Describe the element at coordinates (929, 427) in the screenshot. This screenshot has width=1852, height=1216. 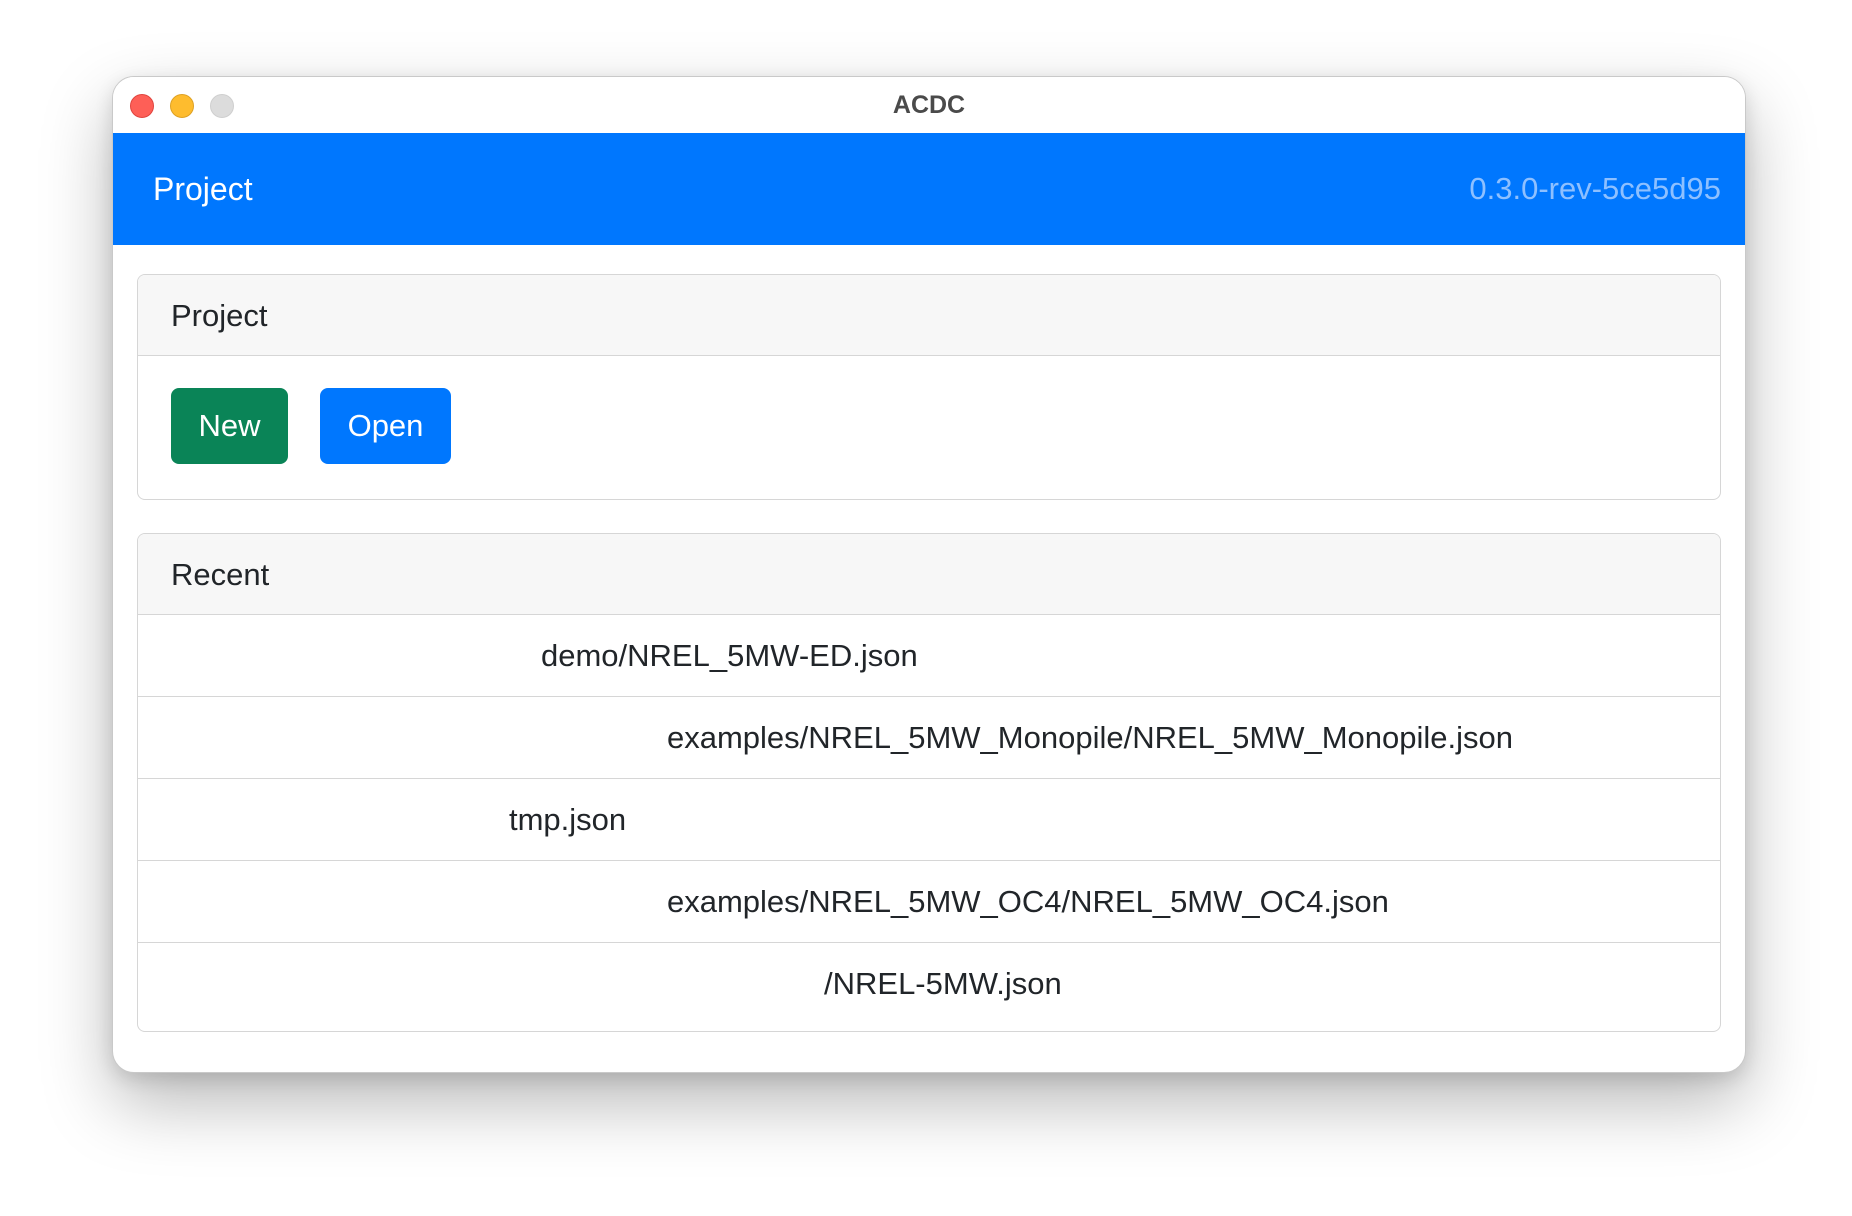
I see `project-card-body: New Open` at that location.